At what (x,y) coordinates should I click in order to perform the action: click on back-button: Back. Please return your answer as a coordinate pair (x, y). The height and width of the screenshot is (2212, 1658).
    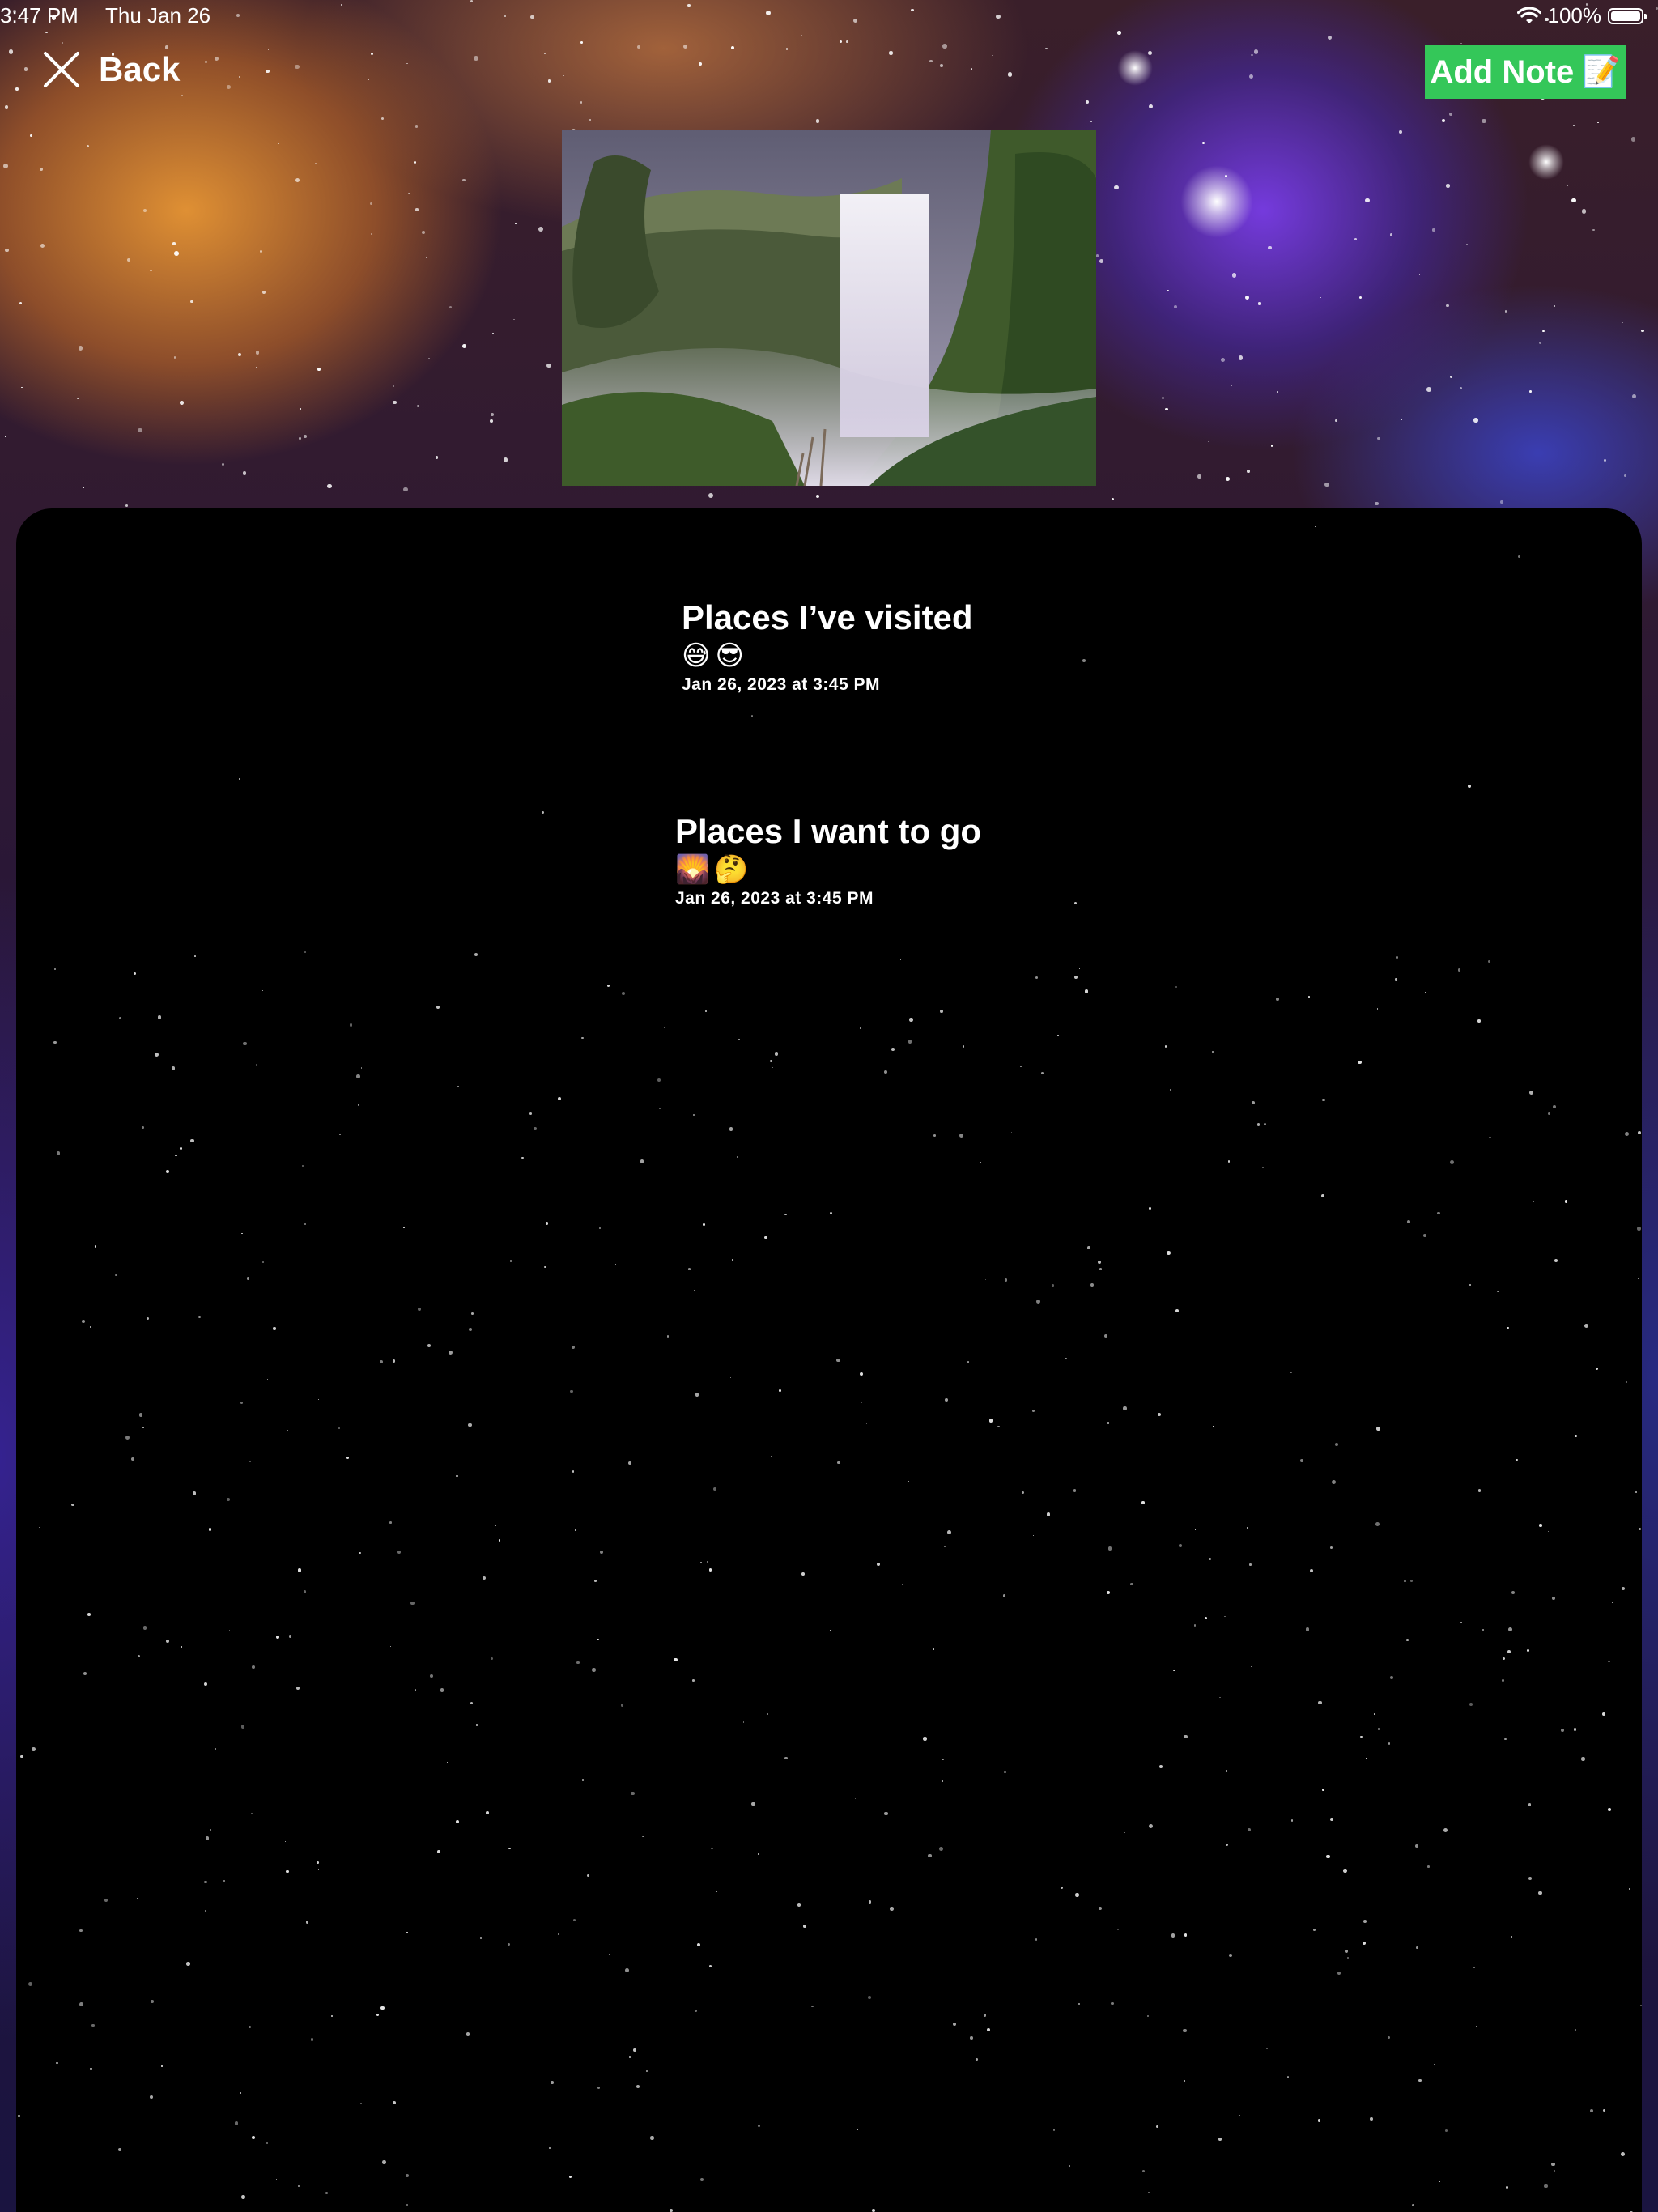
    Looking at the image, I should click on (111, 70).